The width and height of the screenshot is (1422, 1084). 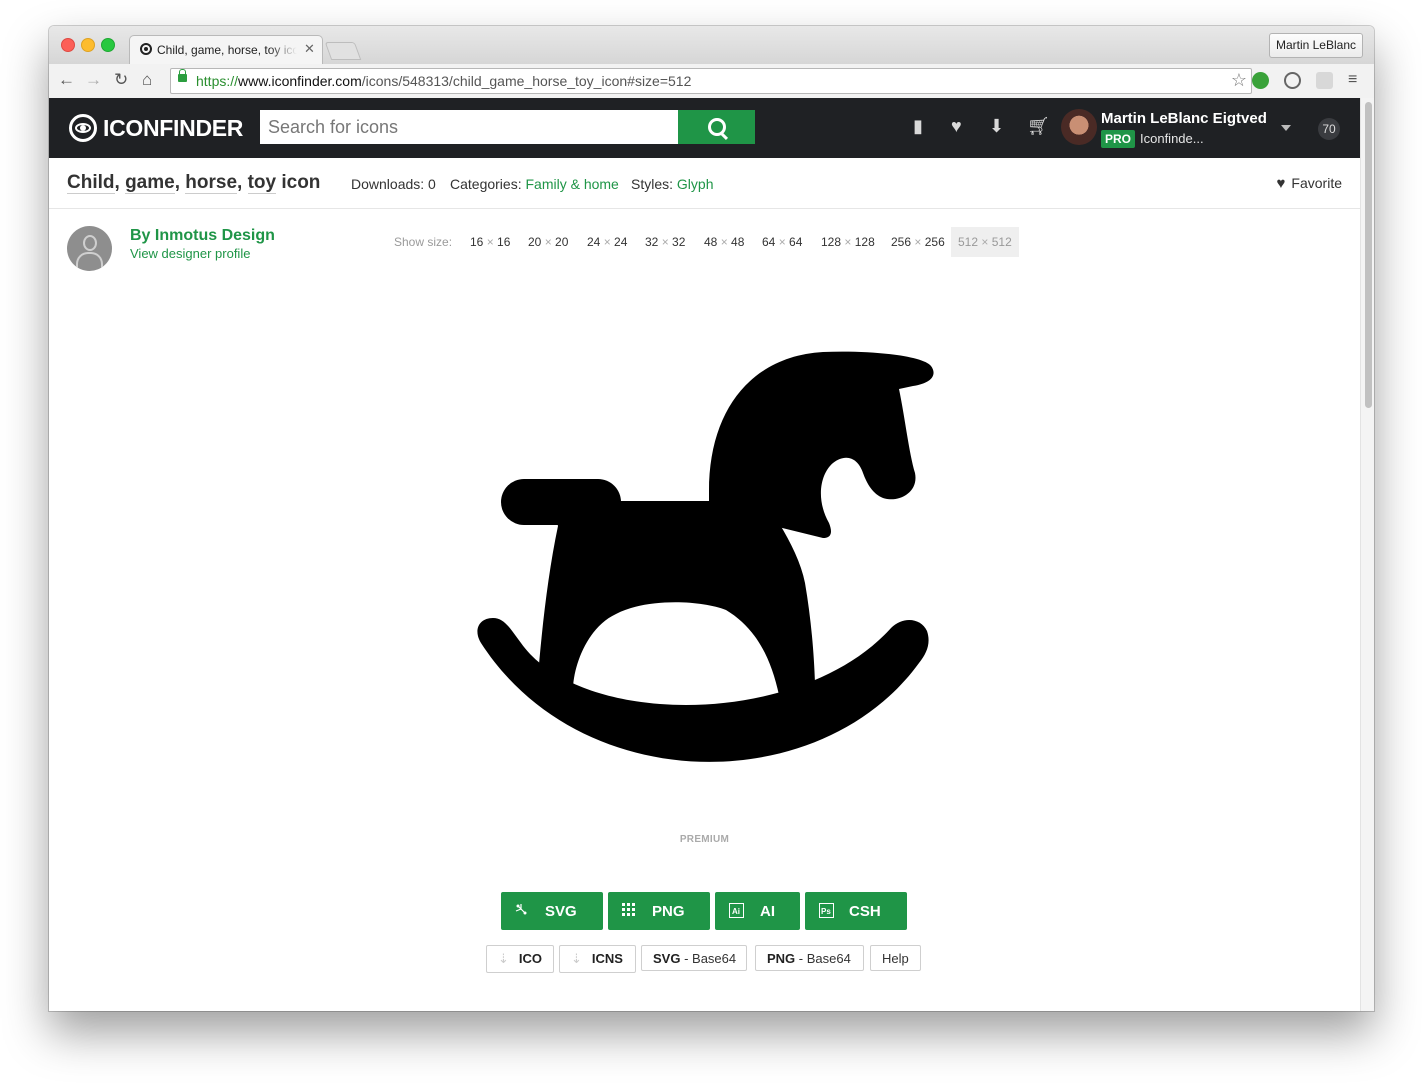 I want to click on close-window-button, so click(x=68, y=45).